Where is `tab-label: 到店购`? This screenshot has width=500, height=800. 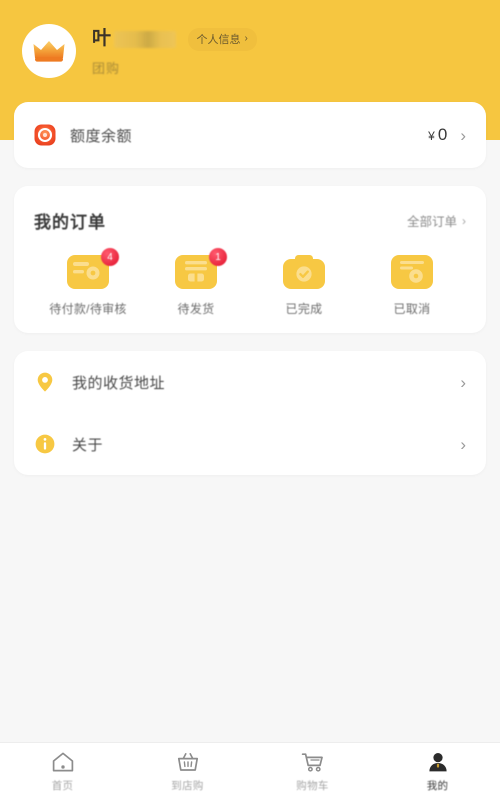 tab-label: 到店购 is located at coordinates (187, 785).